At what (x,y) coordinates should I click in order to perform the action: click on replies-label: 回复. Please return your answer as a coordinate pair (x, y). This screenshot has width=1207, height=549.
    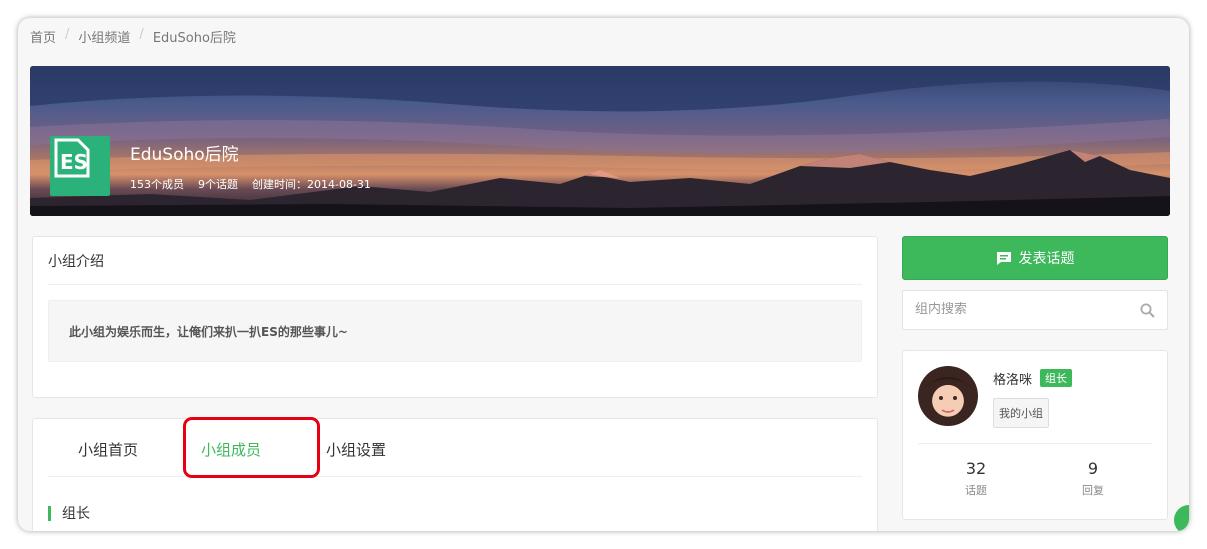
    Looking at the image, I should click on (1093, 490).